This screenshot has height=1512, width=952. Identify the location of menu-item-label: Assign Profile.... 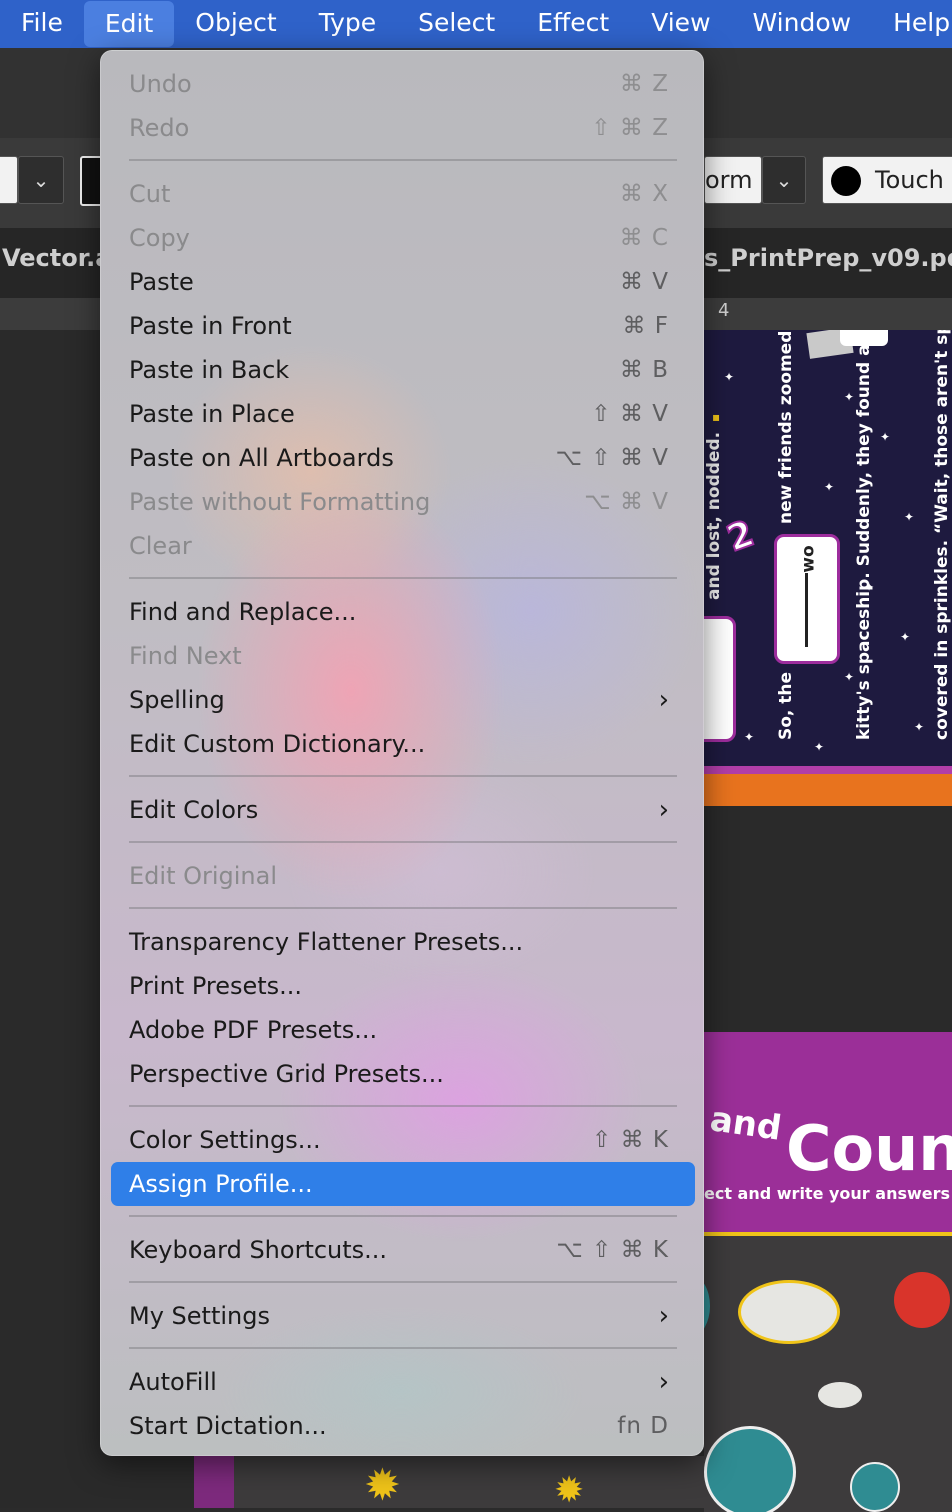
(221, 1184).